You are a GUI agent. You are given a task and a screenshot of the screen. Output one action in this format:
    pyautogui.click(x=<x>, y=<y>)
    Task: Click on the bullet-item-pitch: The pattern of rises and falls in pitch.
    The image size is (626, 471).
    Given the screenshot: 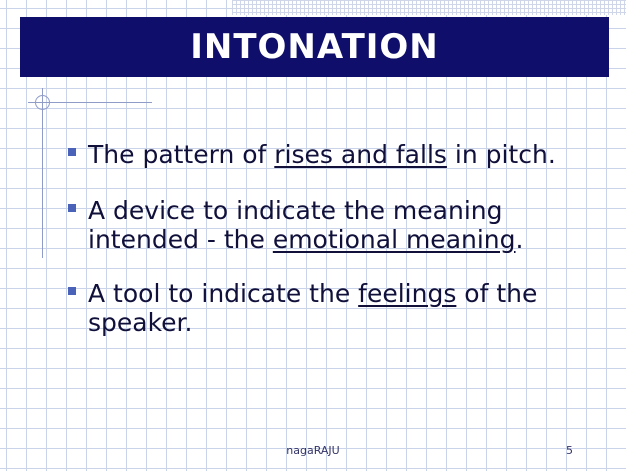 What is the action you would take?
    pyautogui.click(x=330, y=154)
    